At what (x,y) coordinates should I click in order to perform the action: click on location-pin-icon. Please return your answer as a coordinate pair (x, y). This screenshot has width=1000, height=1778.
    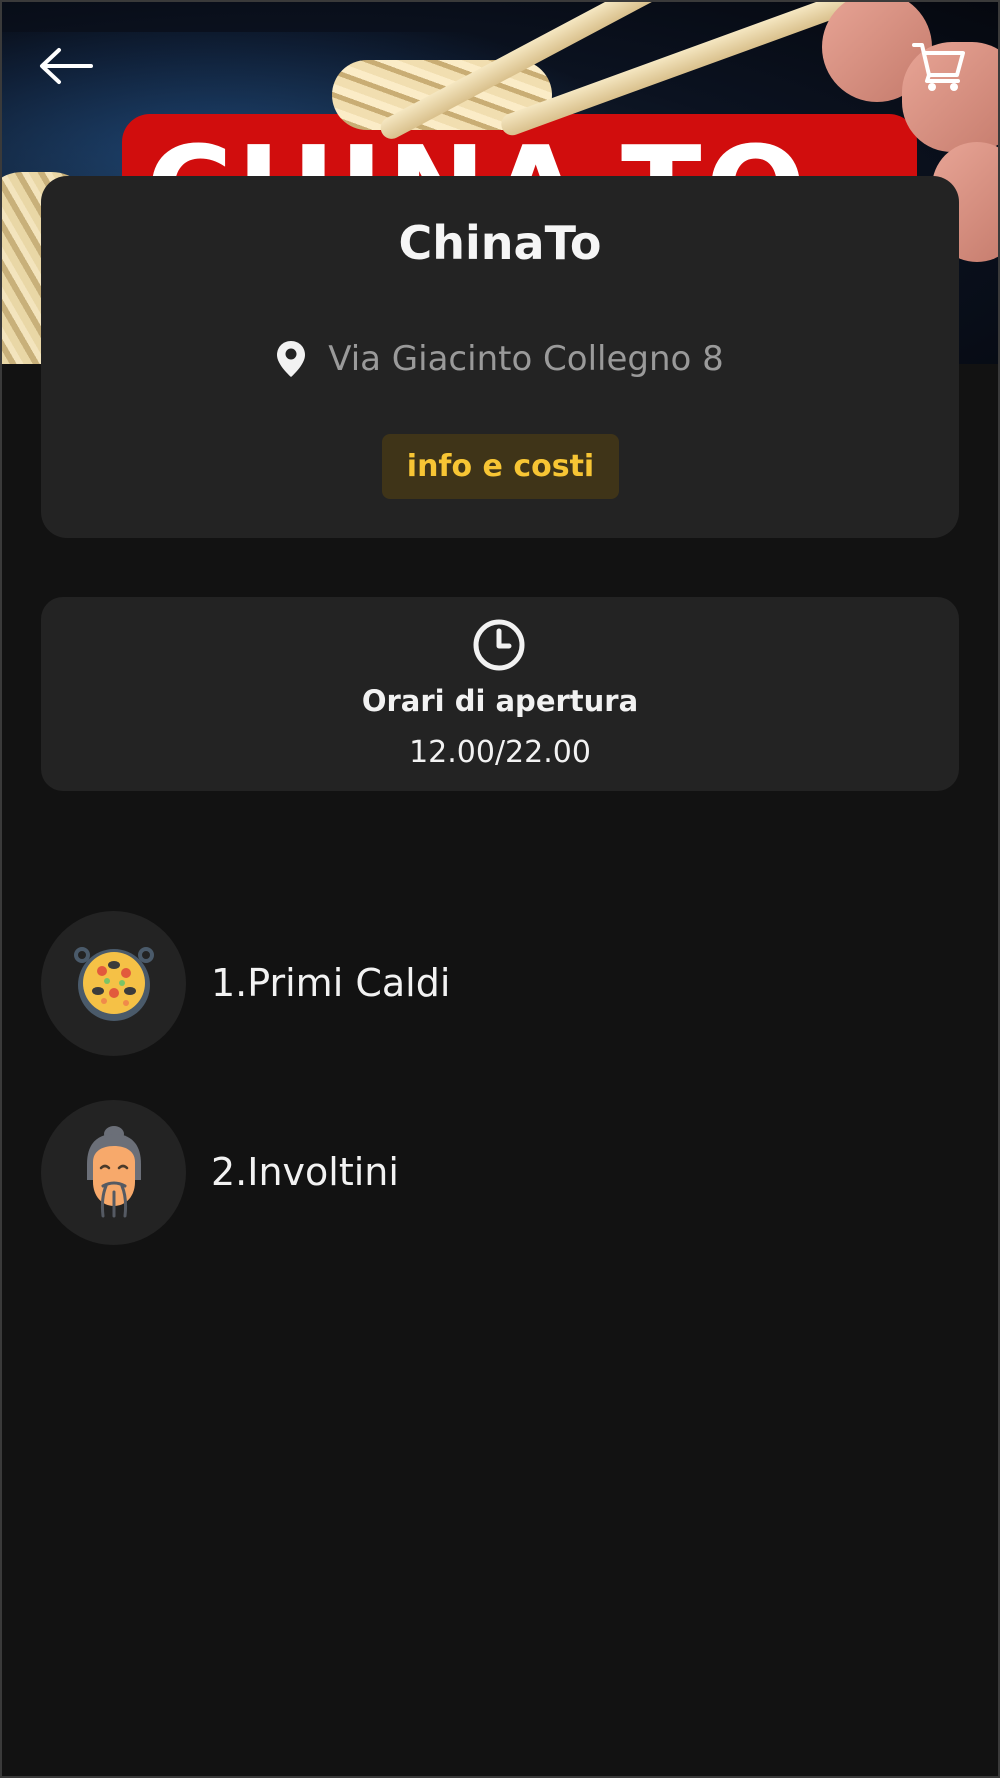
    Looking at the image, I should click on (291, 359).